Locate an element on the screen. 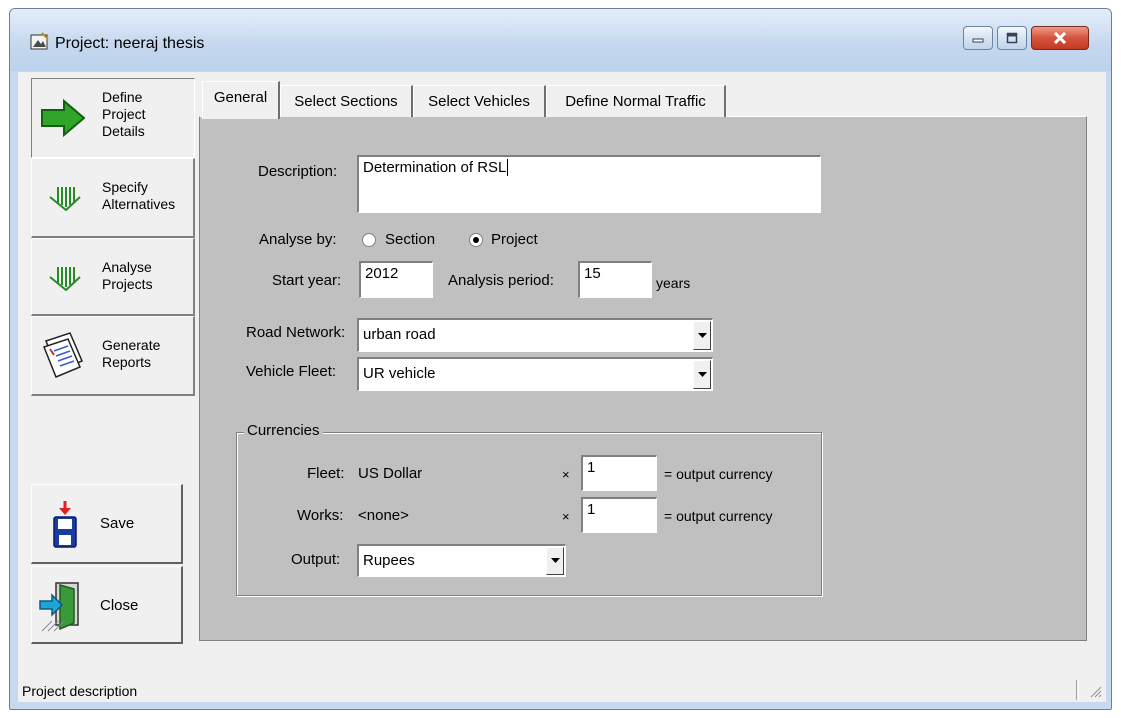  analyse-by-label: Analyse by: is located at coordinates (298, 239).